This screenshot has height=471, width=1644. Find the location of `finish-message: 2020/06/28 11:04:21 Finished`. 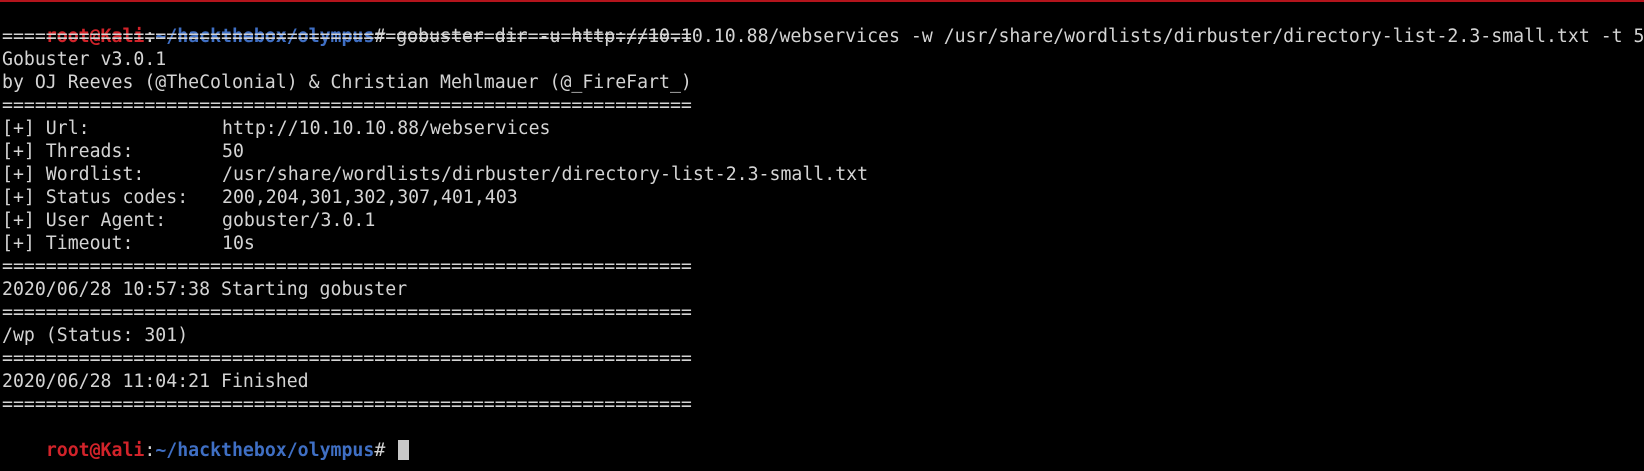

finish-message: 2020/06/28 11:04:21 Finished is located at coordinates (155, 381).